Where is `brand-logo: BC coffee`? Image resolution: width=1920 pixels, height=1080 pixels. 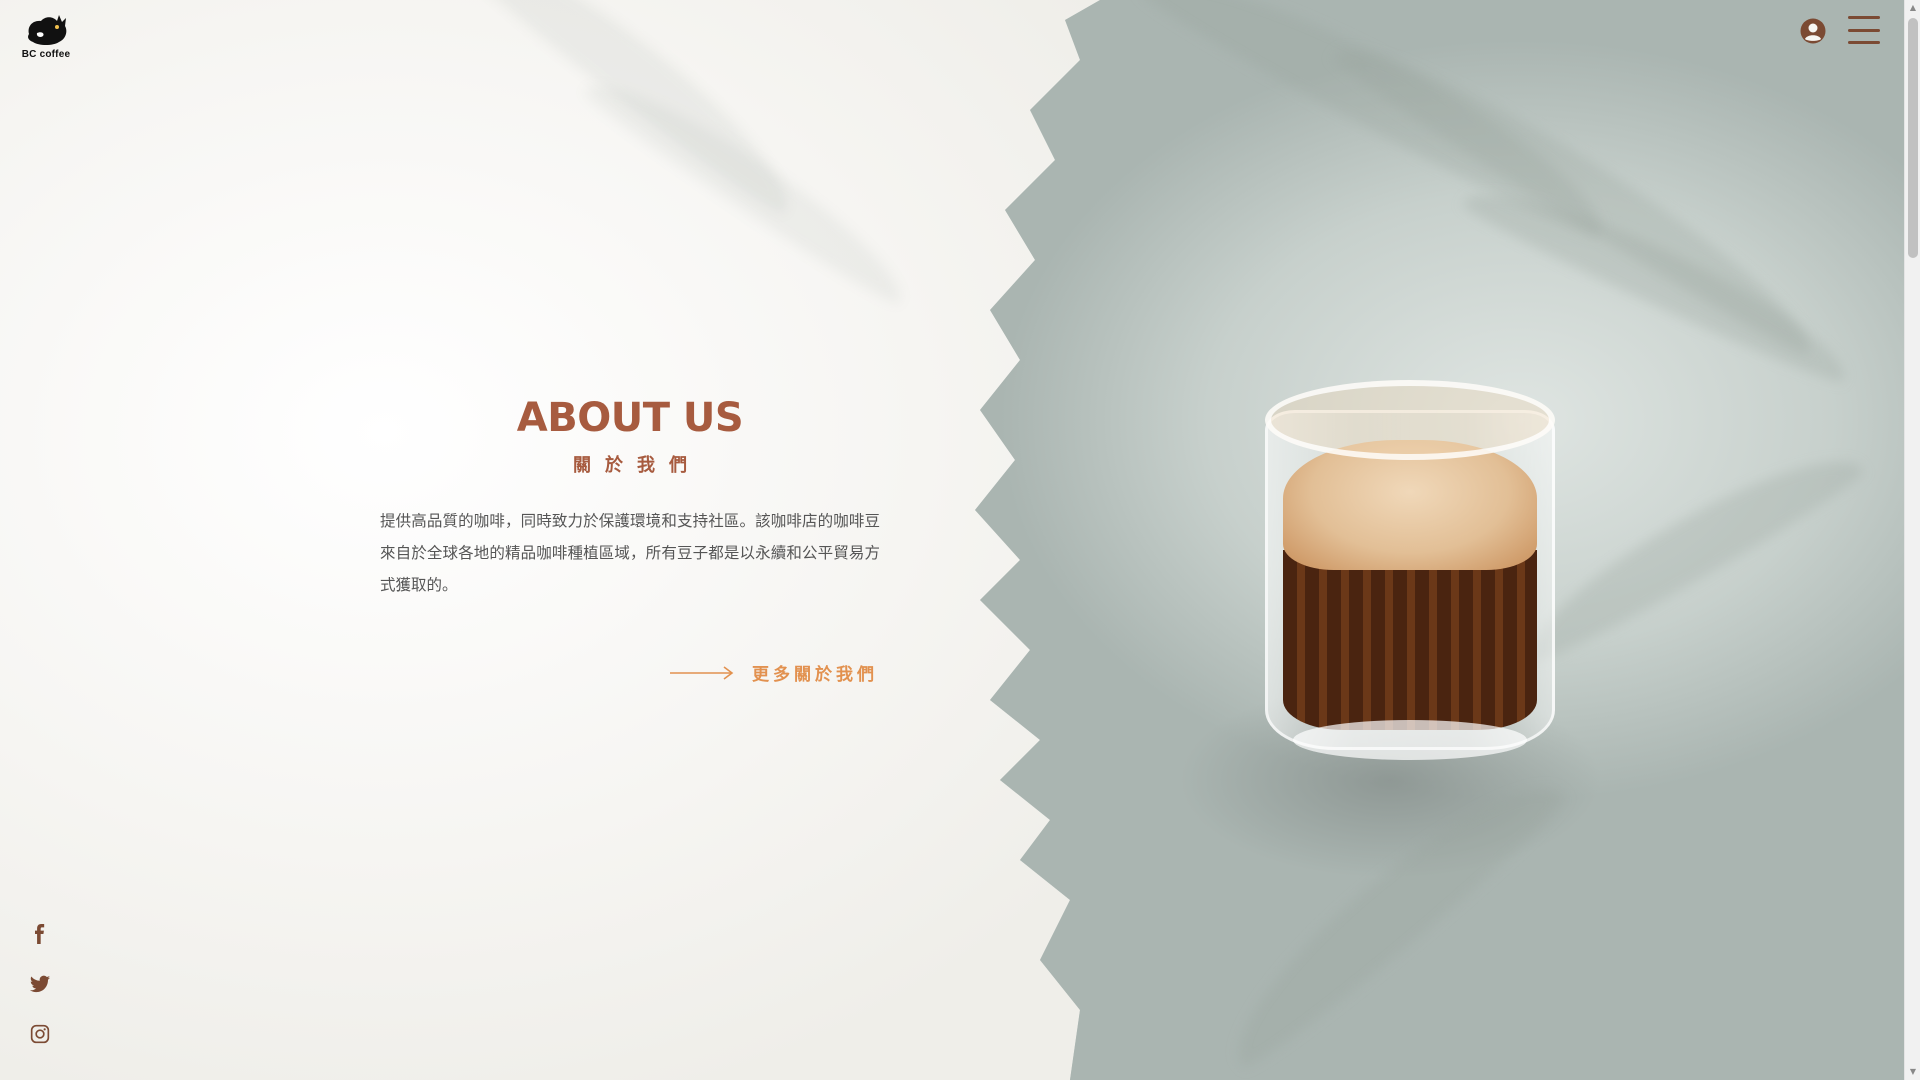
brand-logo: BC coffee is located at coordinates (46, 37).